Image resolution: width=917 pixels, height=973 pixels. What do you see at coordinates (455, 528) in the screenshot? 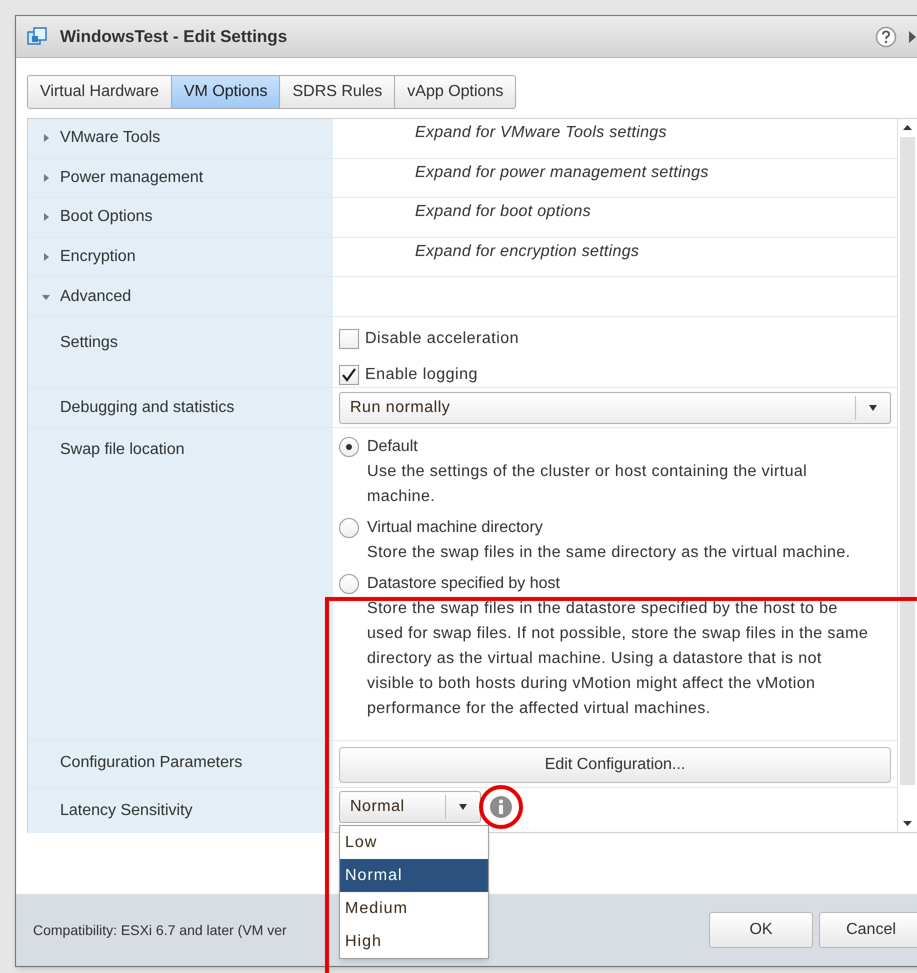
I see `radio-label: Virtual machine directory` at bounding box center [455, 528].